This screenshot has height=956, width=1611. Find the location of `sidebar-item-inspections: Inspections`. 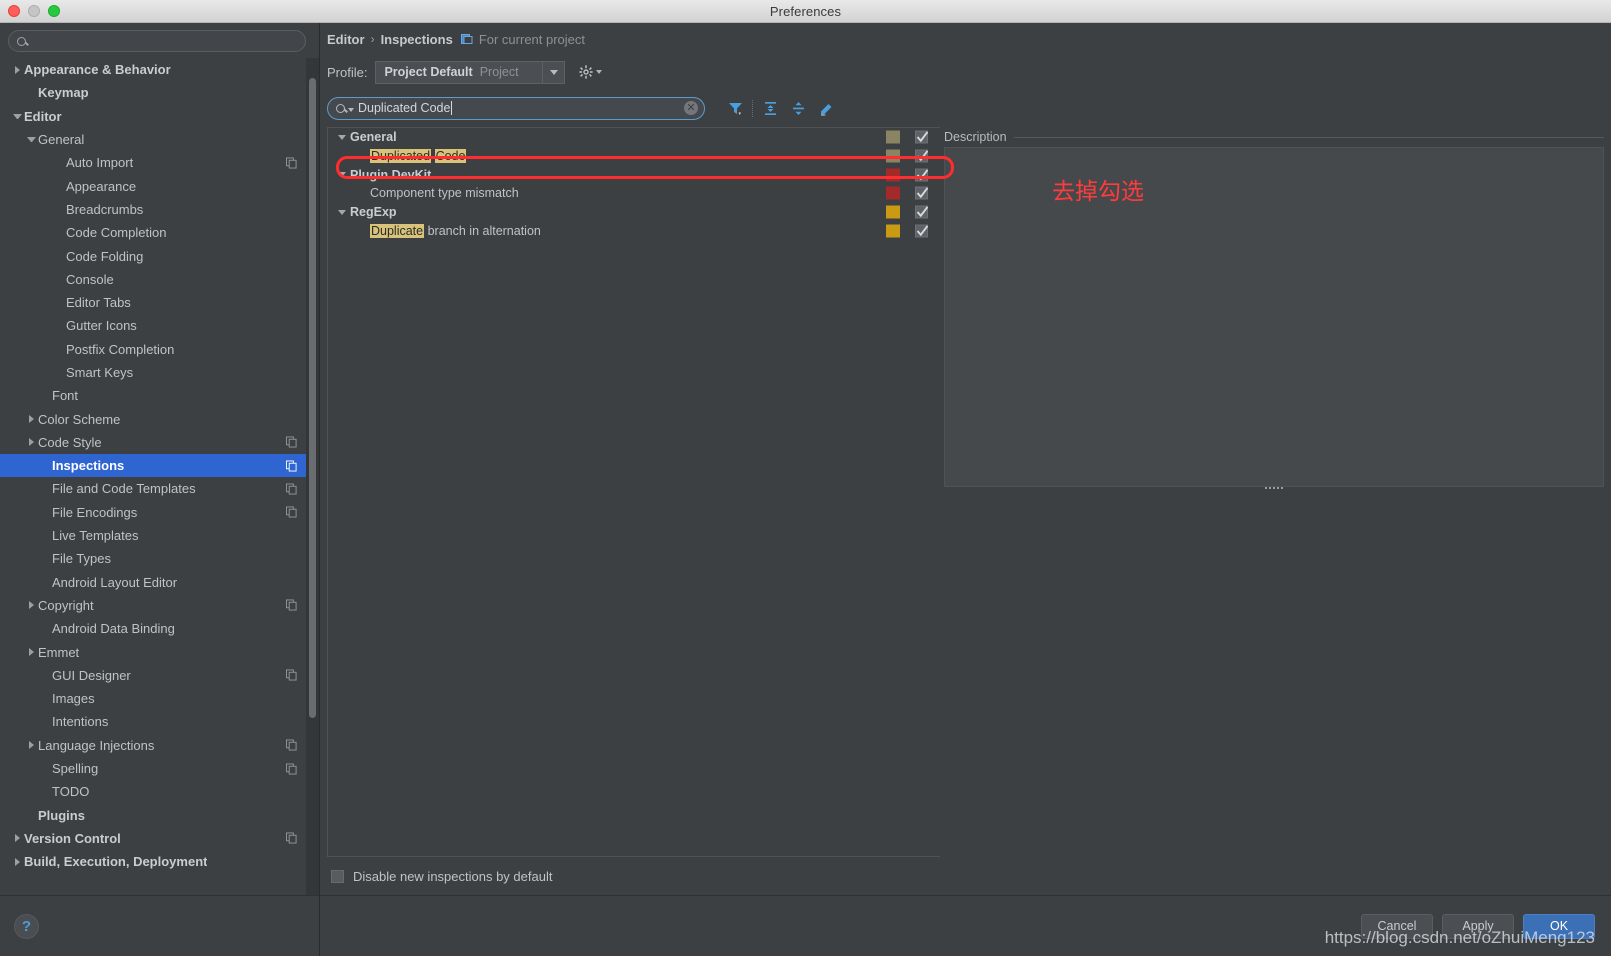

sidebar-item-inspections: Inspections is located at coordinates (159, 466).